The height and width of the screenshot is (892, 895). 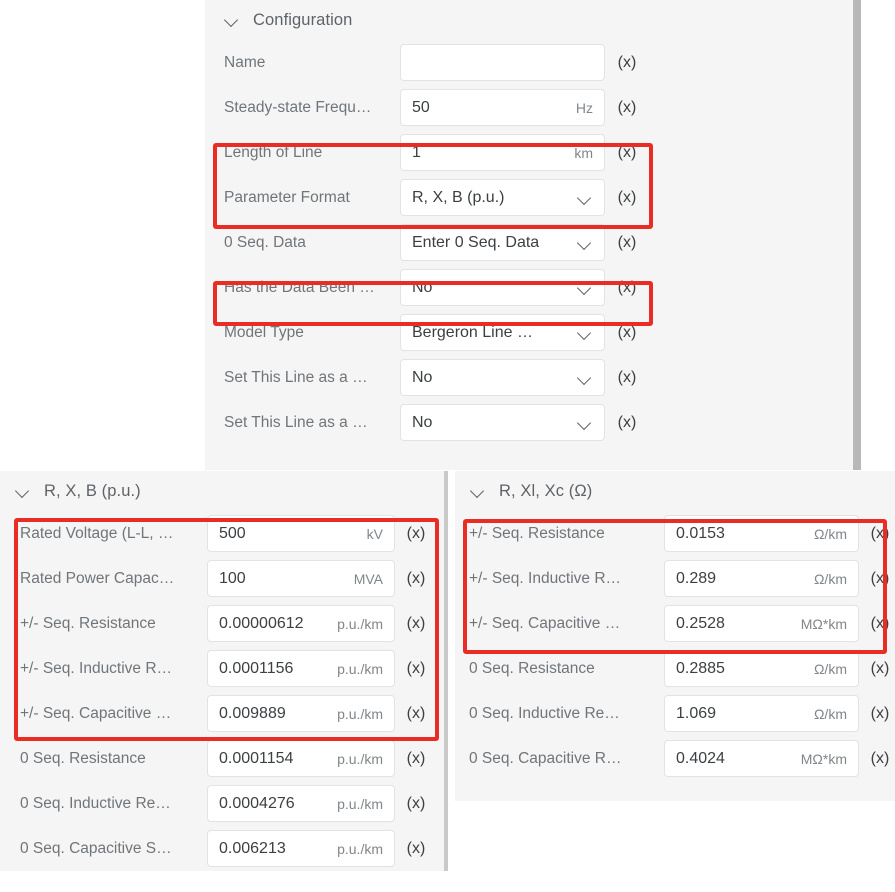 I want to click on text-input-field: 0.00000612 p.u./km, so click(x=301, y=623).